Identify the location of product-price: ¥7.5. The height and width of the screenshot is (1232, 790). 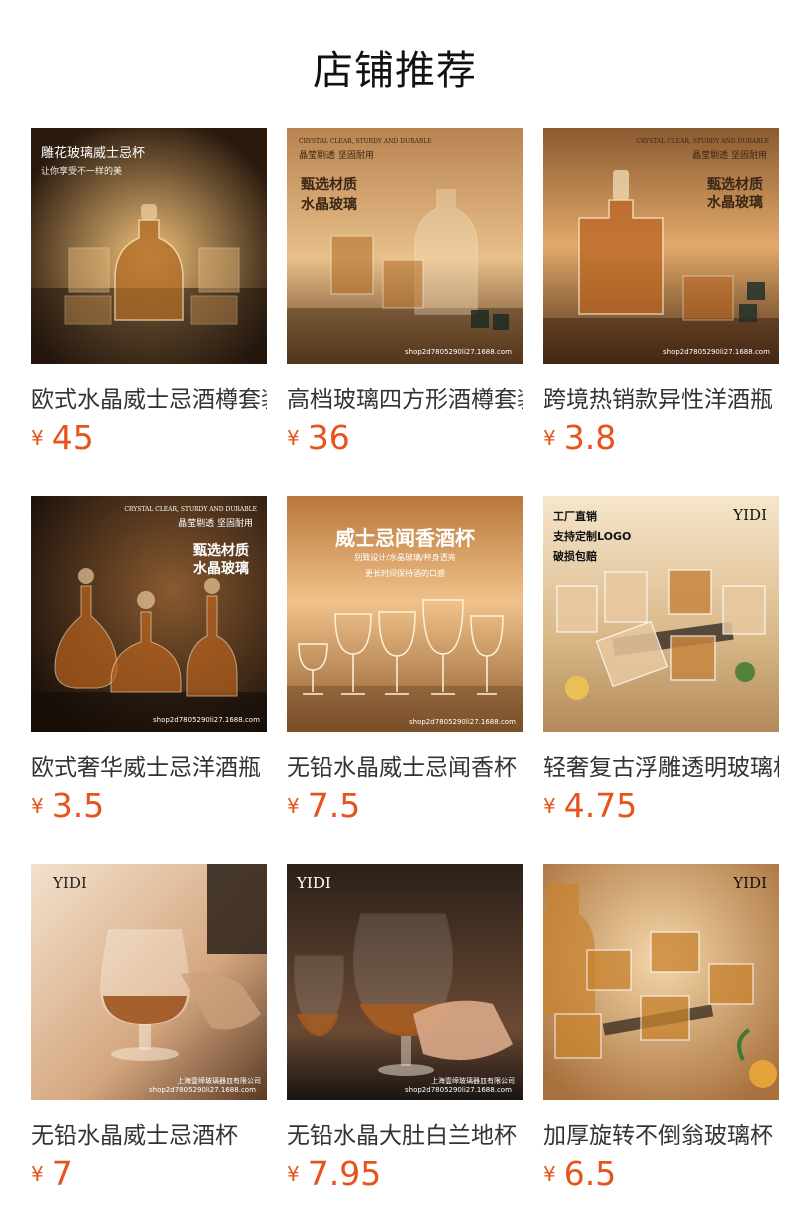
(323, 805).